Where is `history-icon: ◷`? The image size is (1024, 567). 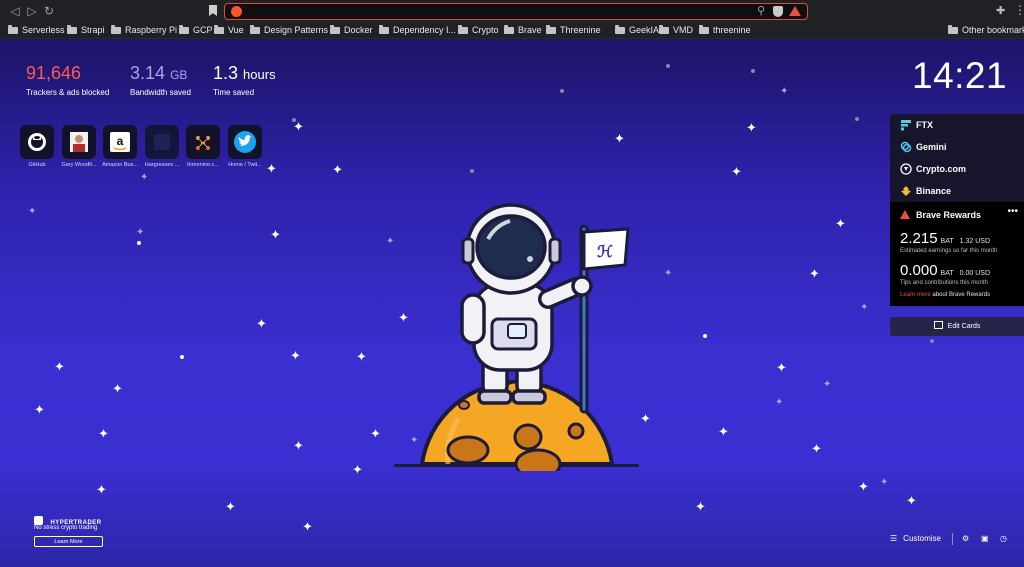
history-icon: ◷ is located at coordinates (1003, 539).